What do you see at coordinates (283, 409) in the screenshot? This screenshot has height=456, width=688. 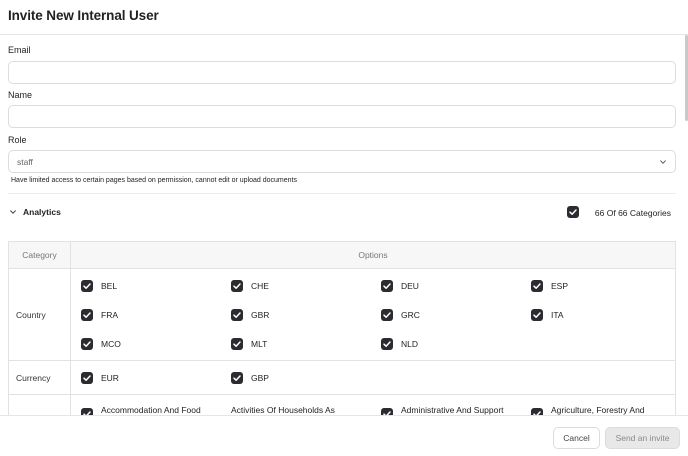 I see `option-label: Activities Of Households As` at bounding box center [283, 409].